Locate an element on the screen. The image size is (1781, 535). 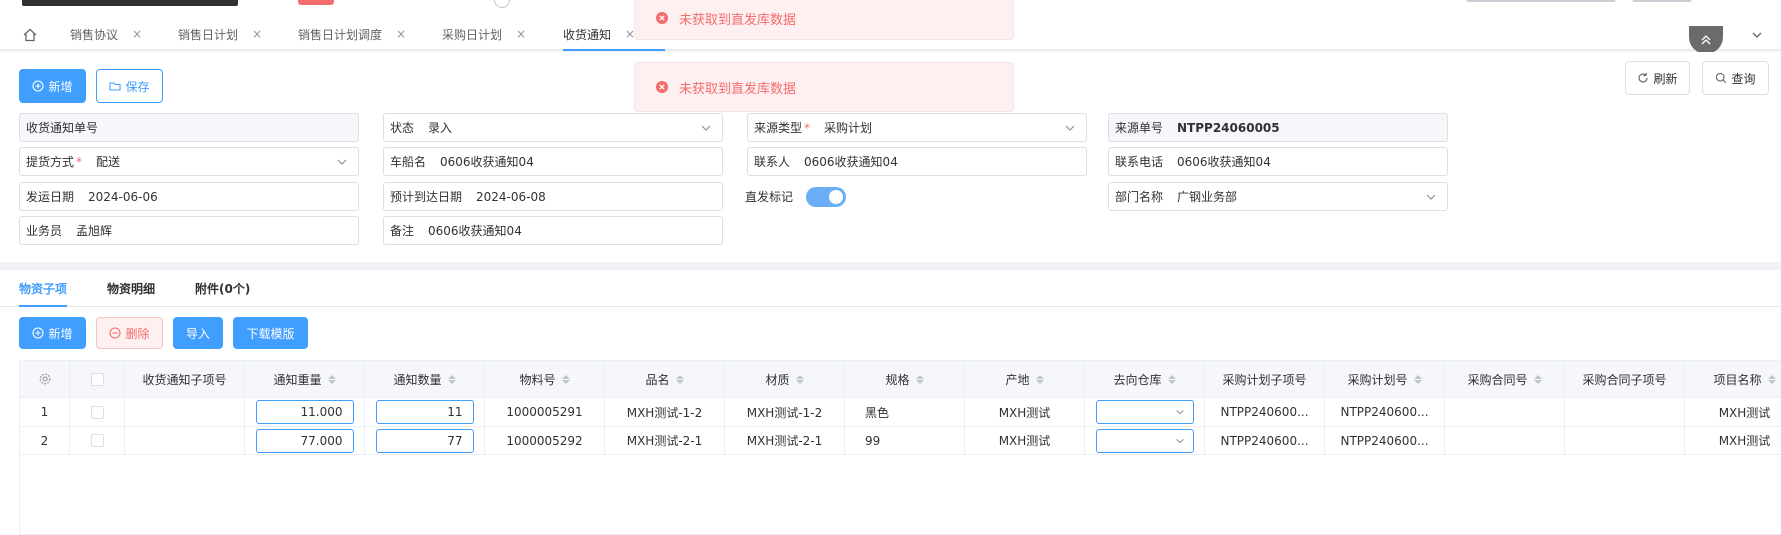
phone-field: 联系电话 0606收获通知04 is located at coordinates (1278, 161).